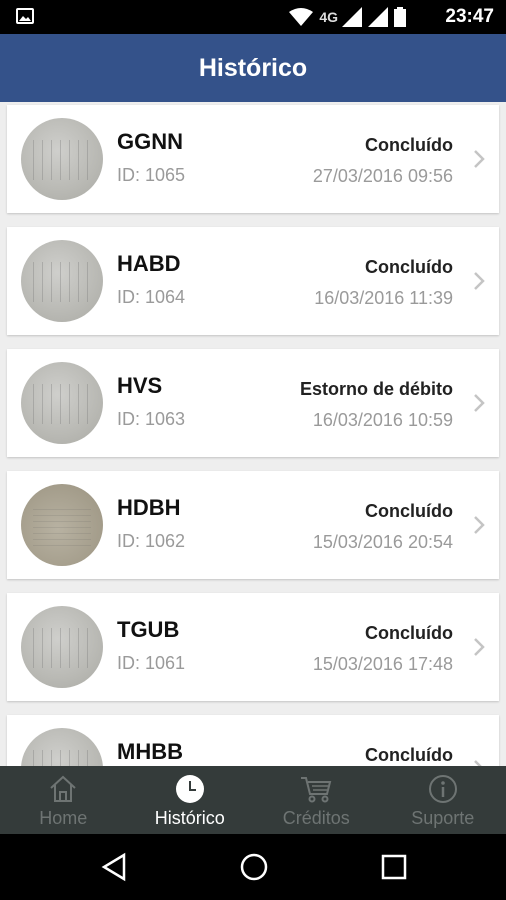 The height and width of the screenshot is (900, 506). What do you see at coordinates (253, 281) in the screenshot?
I see `transaction-row: HABD ID: 1064 Concluído 16/03/2016 11:39` at bounding box center [253, 281].